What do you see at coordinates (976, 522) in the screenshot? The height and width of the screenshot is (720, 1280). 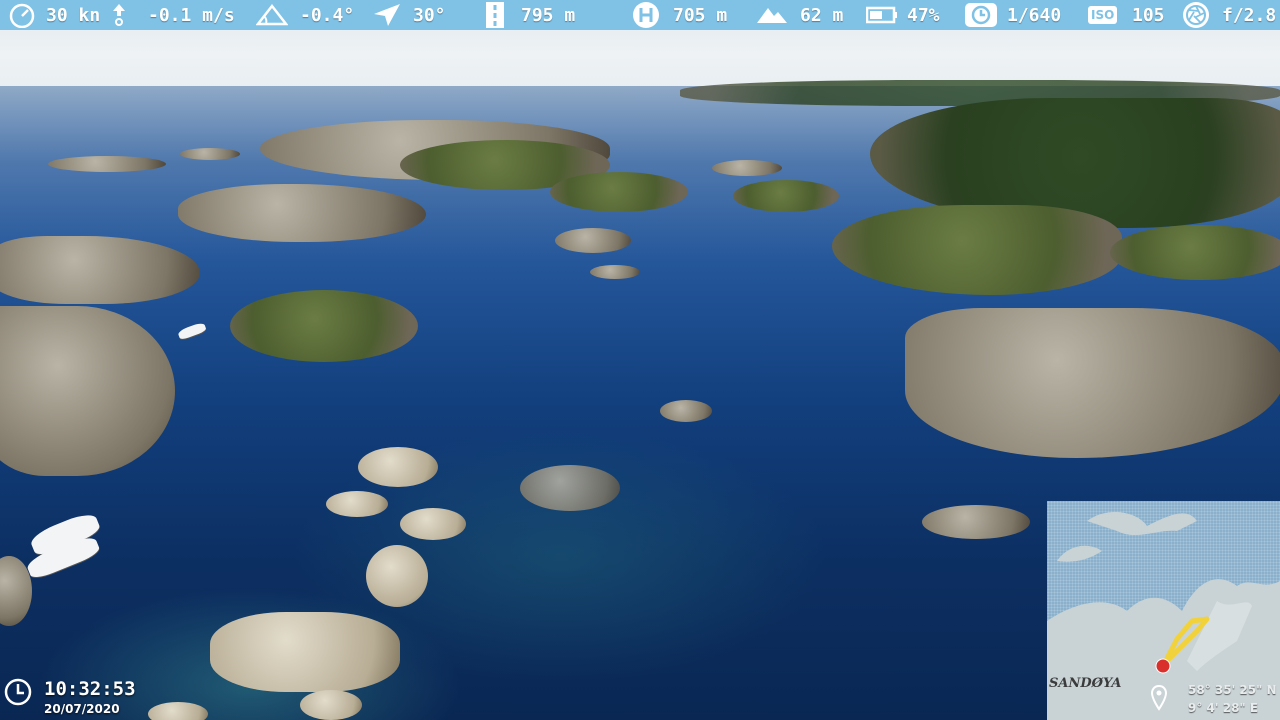 I see `rock-right-small` at bounding box center [976, 522].